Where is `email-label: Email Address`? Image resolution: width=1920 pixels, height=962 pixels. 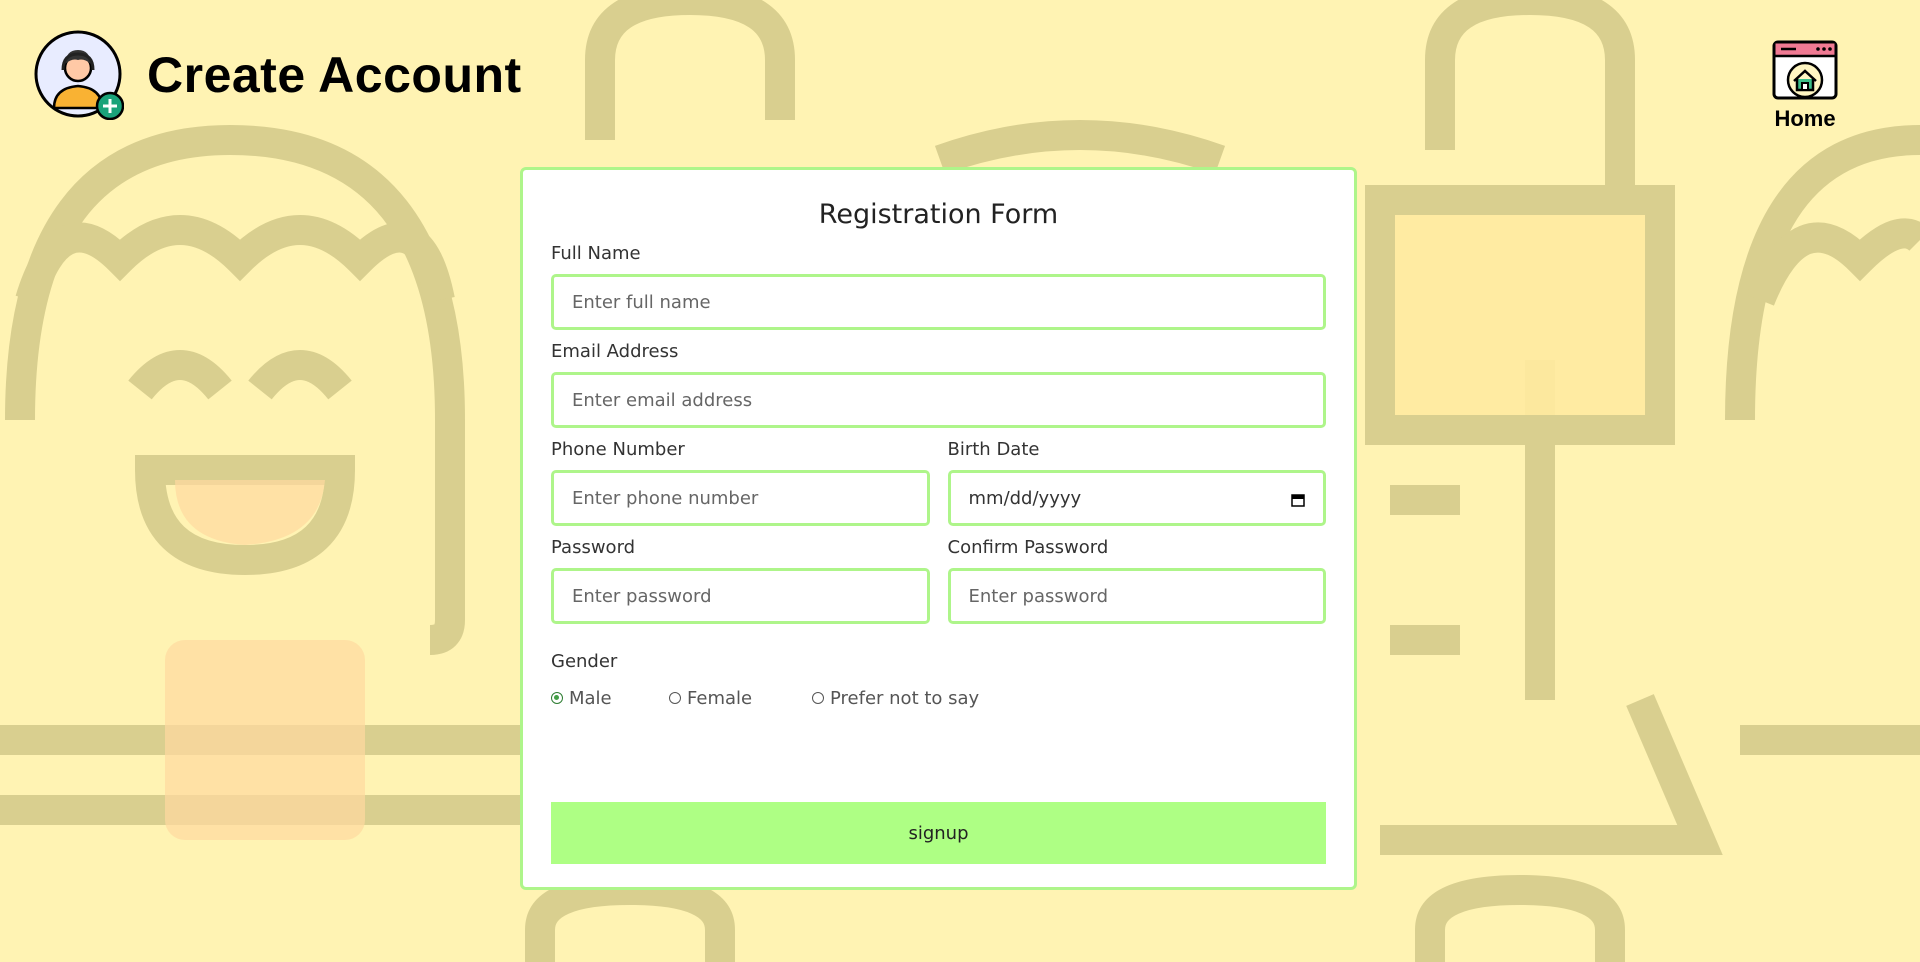 email-label: Email Address is located at coordinates (615, 351).